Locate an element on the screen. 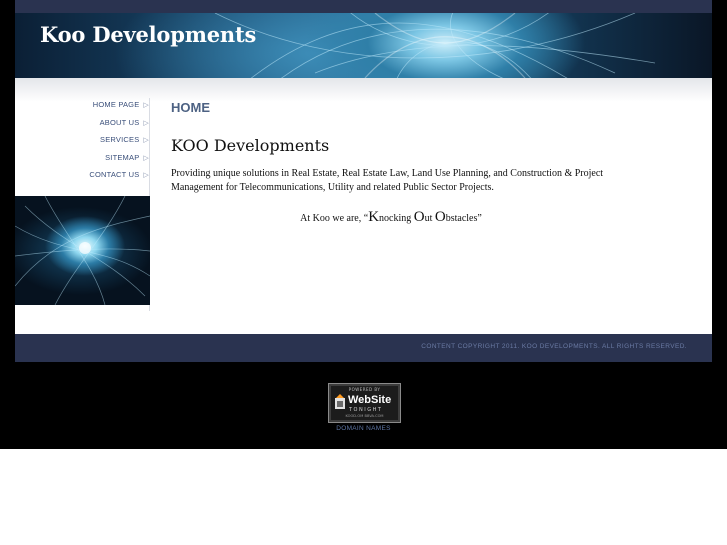 The width and height of the screenshot is (727, 545). top-bar is located at coordinates (363, 6).